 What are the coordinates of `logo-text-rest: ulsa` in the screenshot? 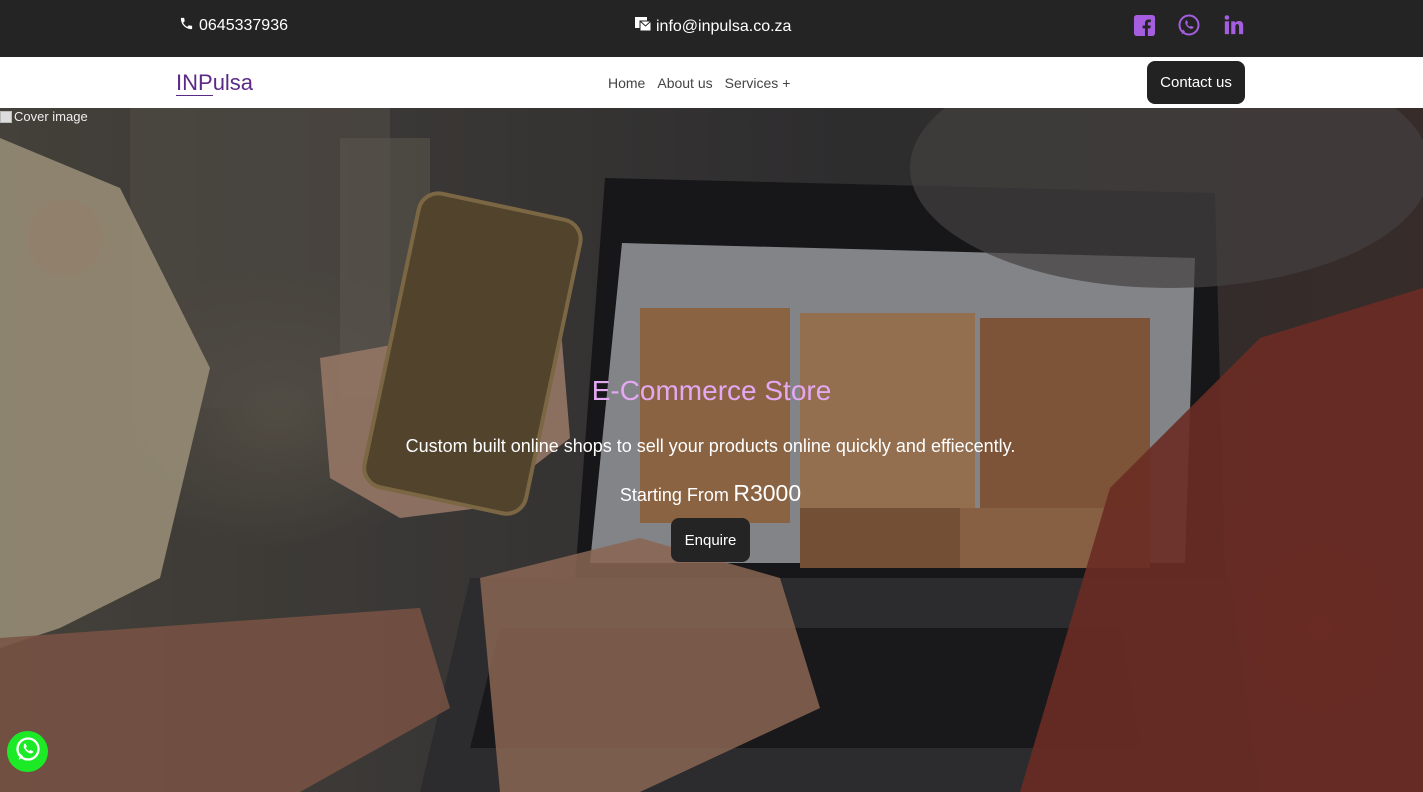 It's located at (233, 82).